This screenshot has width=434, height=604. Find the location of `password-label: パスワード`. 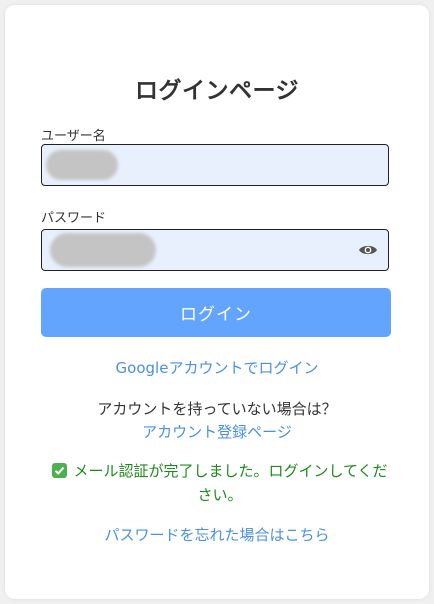

password-label: パスワード is located at coordinates (74, 218).